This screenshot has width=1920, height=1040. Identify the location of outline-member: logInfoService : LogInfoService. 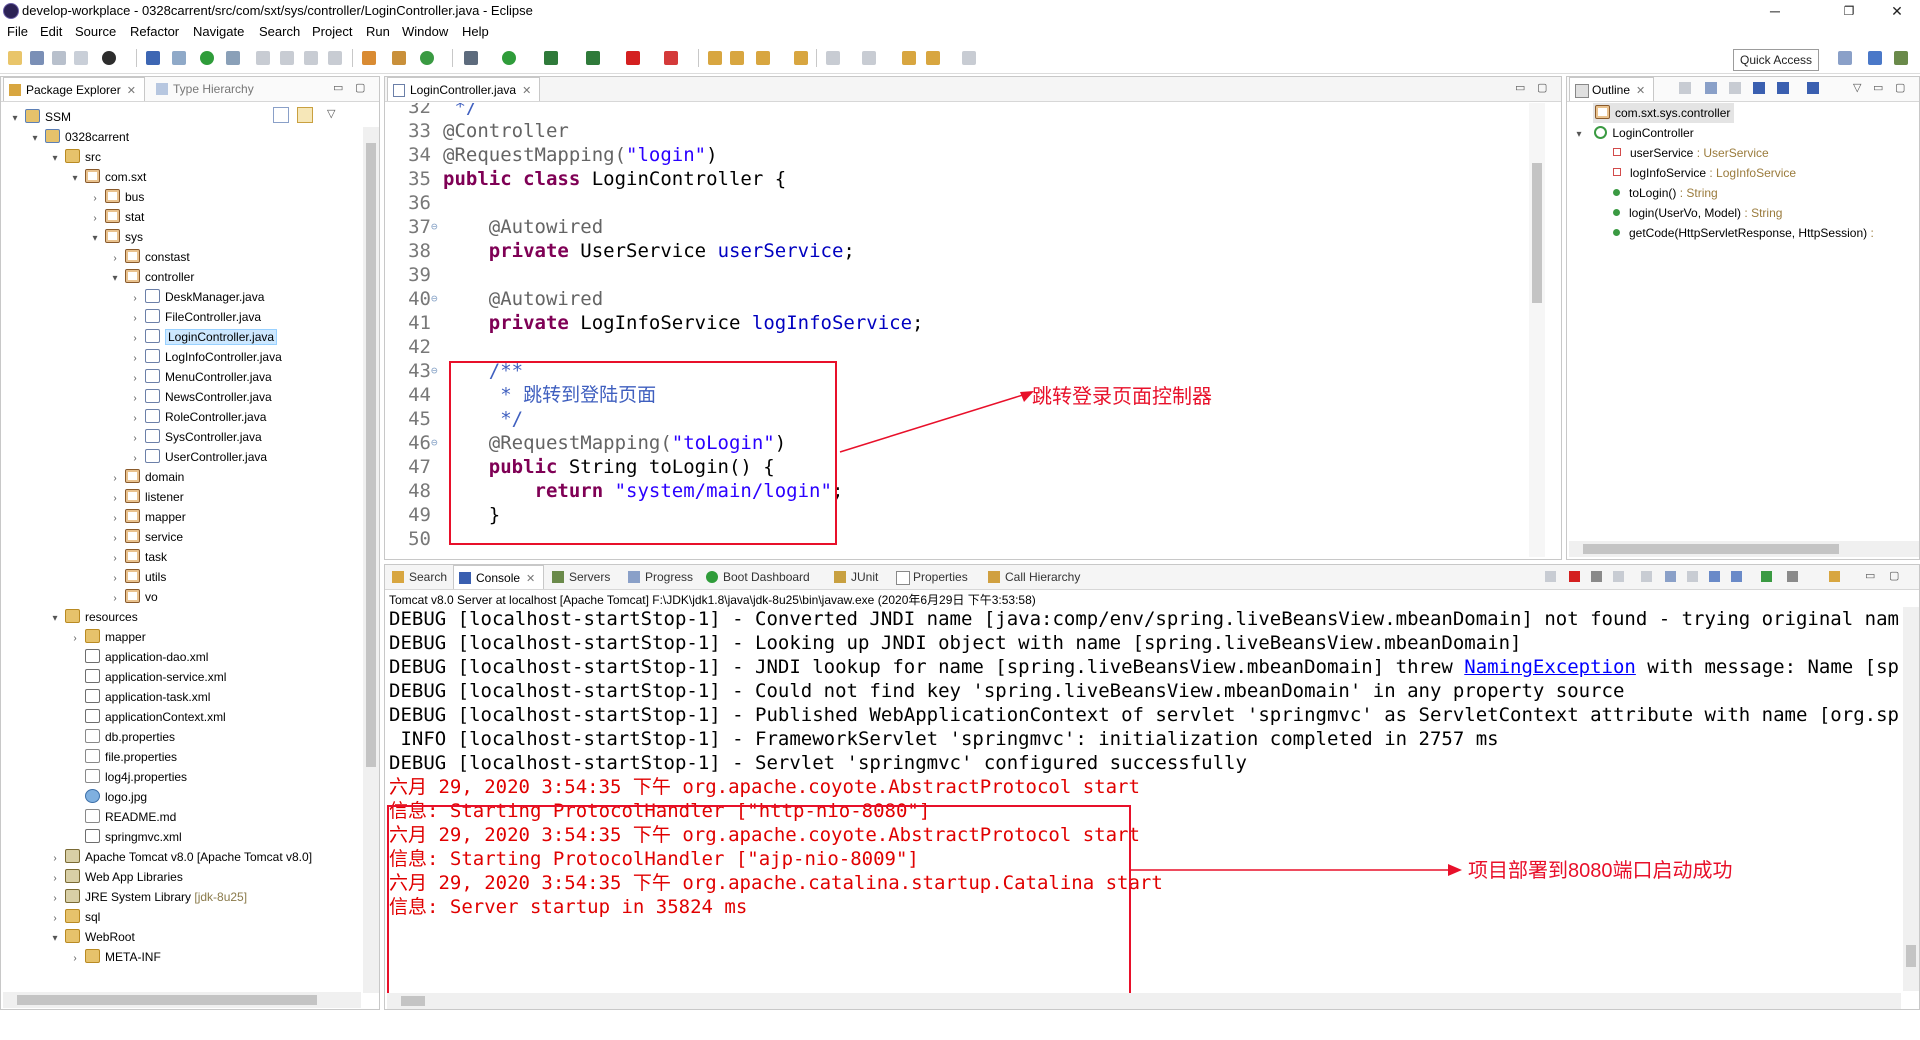
(1704, 173).